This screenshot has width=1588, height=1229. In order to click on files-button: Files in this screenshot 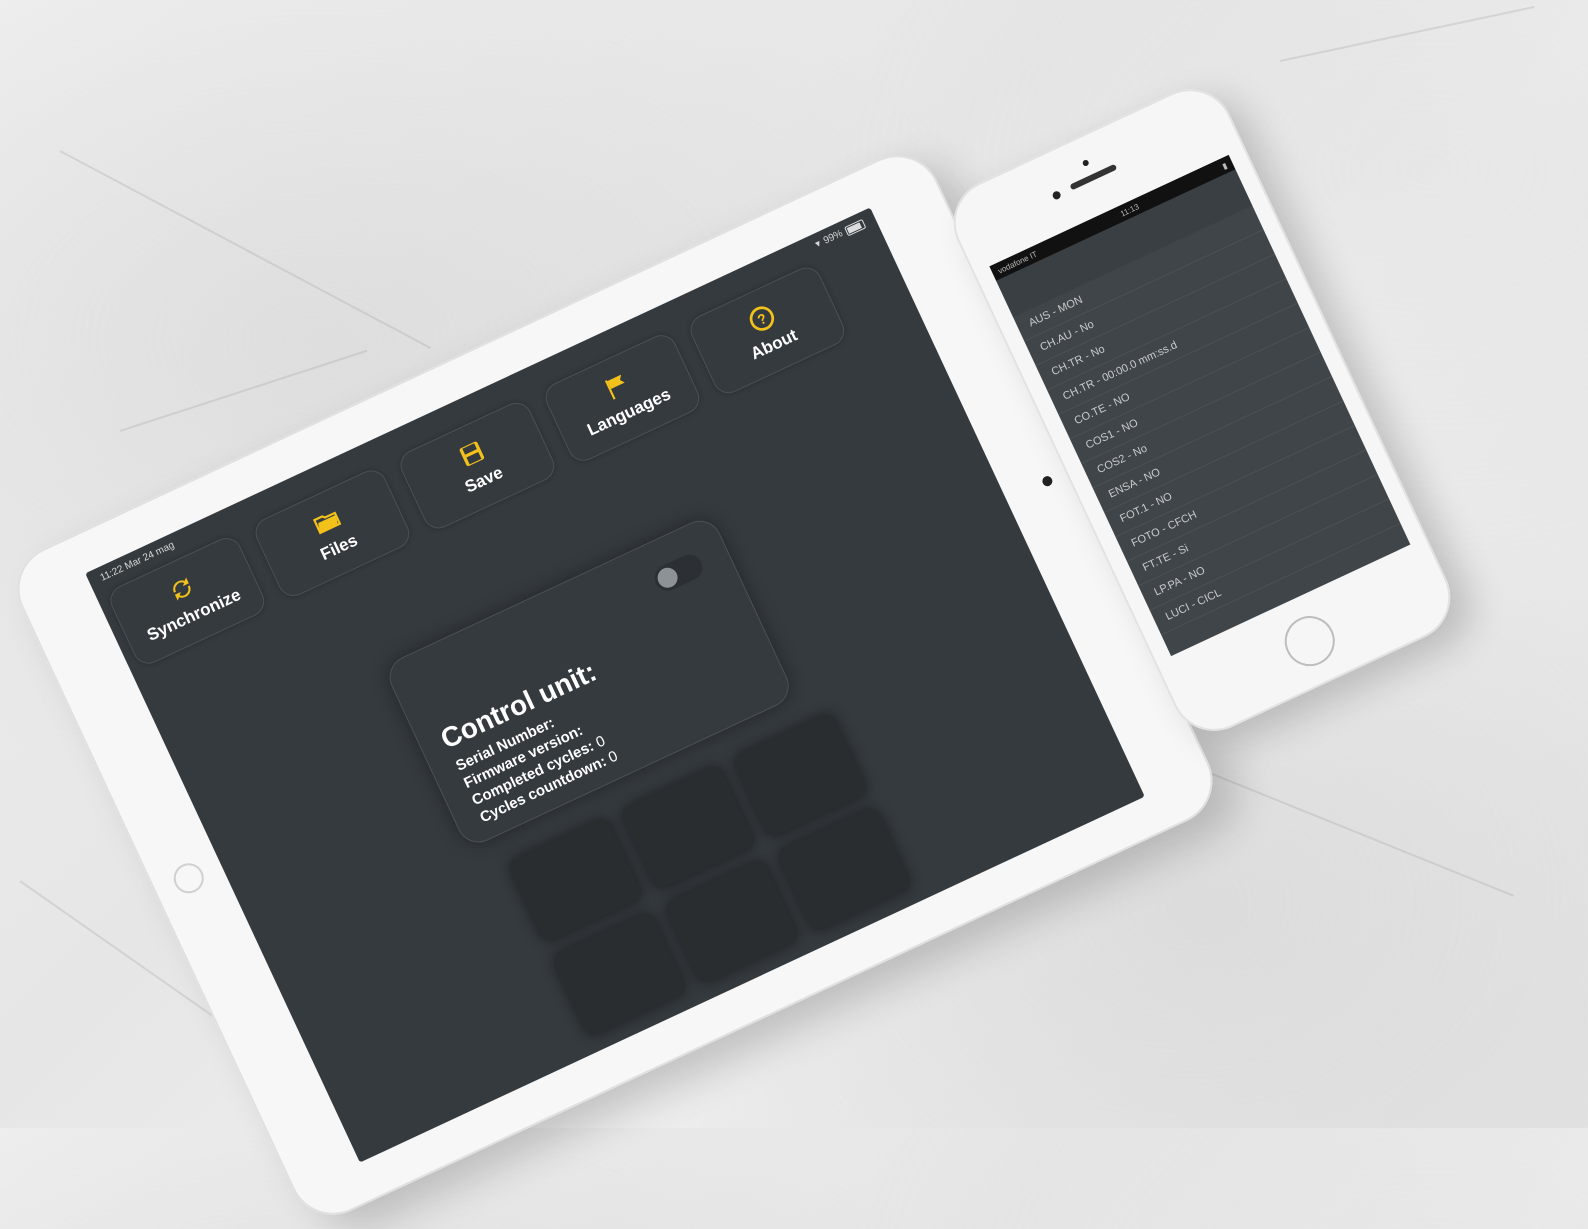, I will do `click(332, 533)`.